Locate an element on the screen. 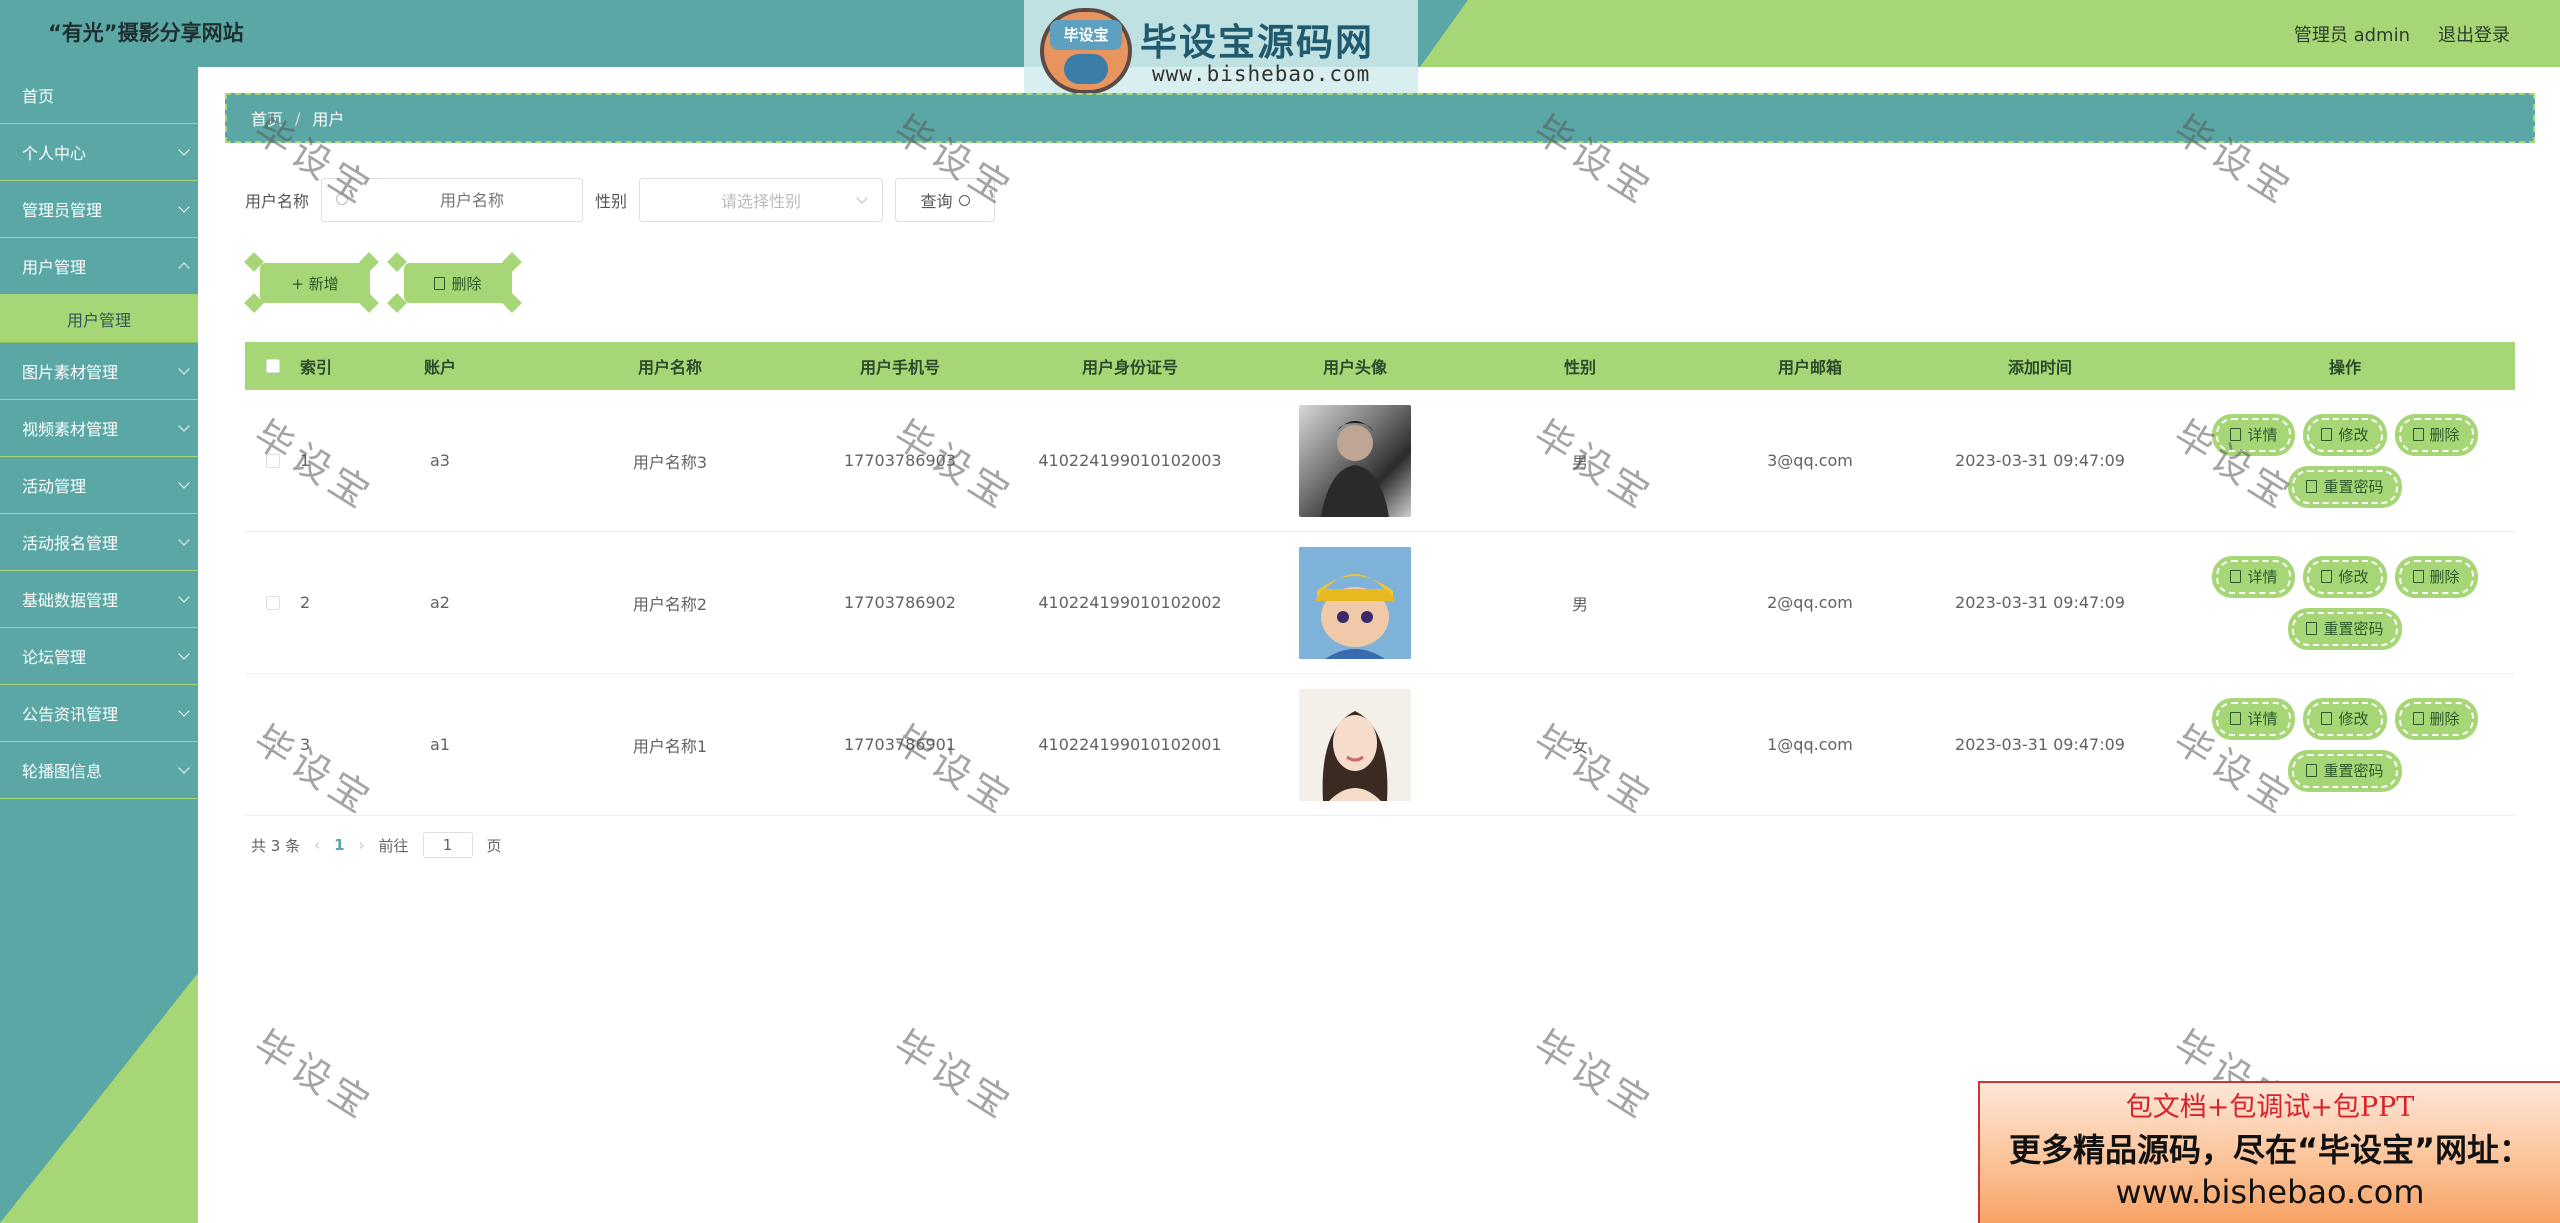 The width and height of the screenshot is (2560, 1223). breadcrumb-home: 首页 is located at coordinates (267, 118).